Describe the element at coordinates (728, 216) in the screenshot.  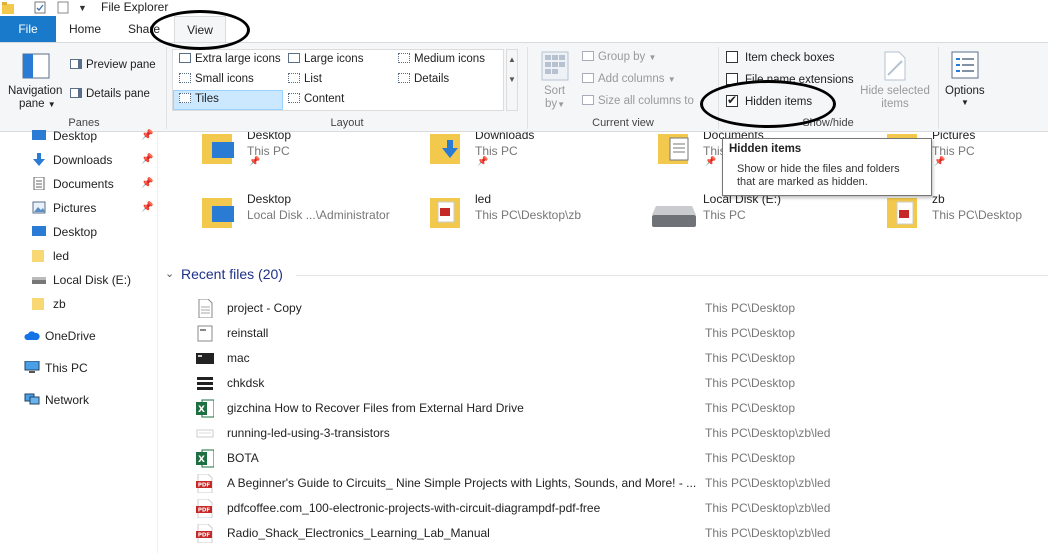
I see `quick-access-tile-local-disk: Local Disk (E:) This PC` at that location.